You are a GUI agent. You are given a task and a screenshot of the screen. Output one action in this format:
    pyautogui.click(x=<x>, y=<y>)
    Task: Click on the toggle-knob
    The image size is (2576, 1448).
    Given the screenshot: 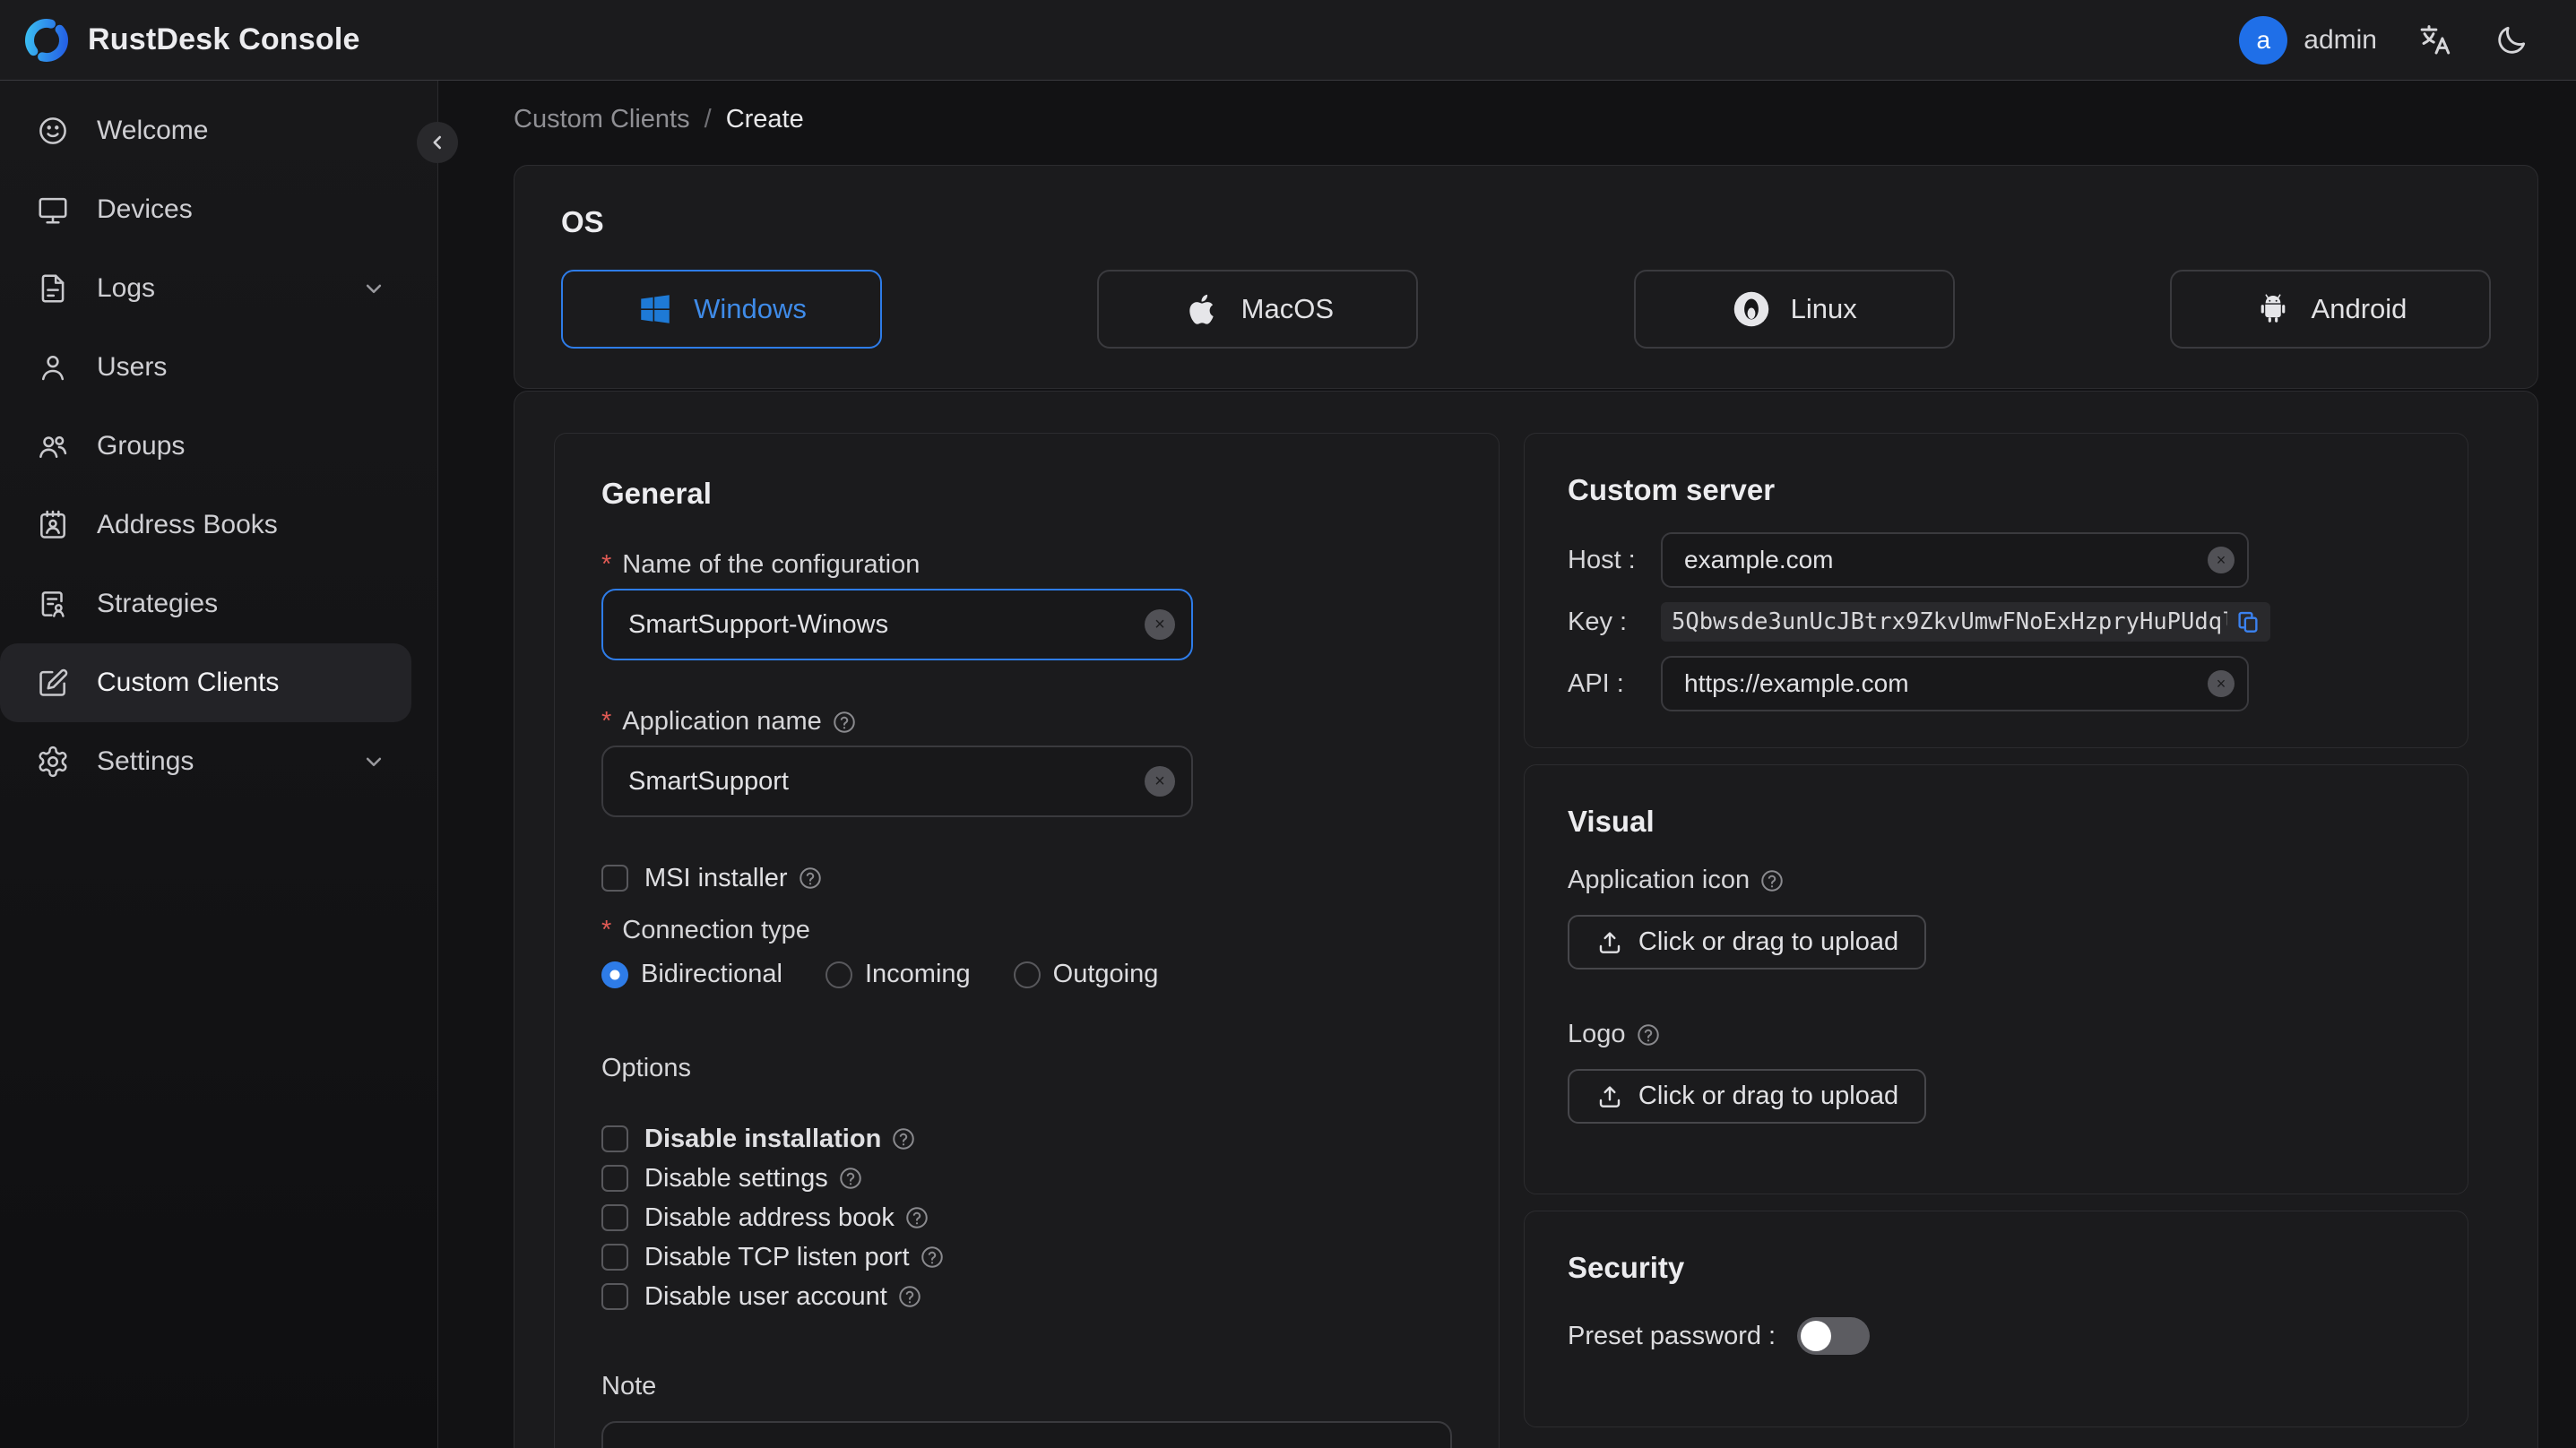 What is the action you would take?
    pyautogui.click(x=1816, y=1336)
    